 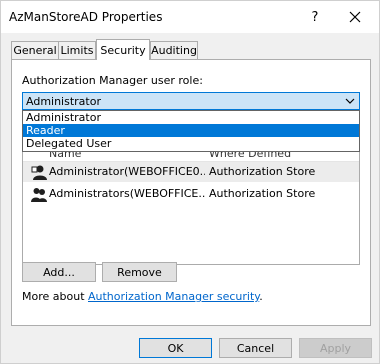 What do you see at coordinates (123, 49) in the screenshot?
I see `tab-security: Security` at bounding box center [123, 49].